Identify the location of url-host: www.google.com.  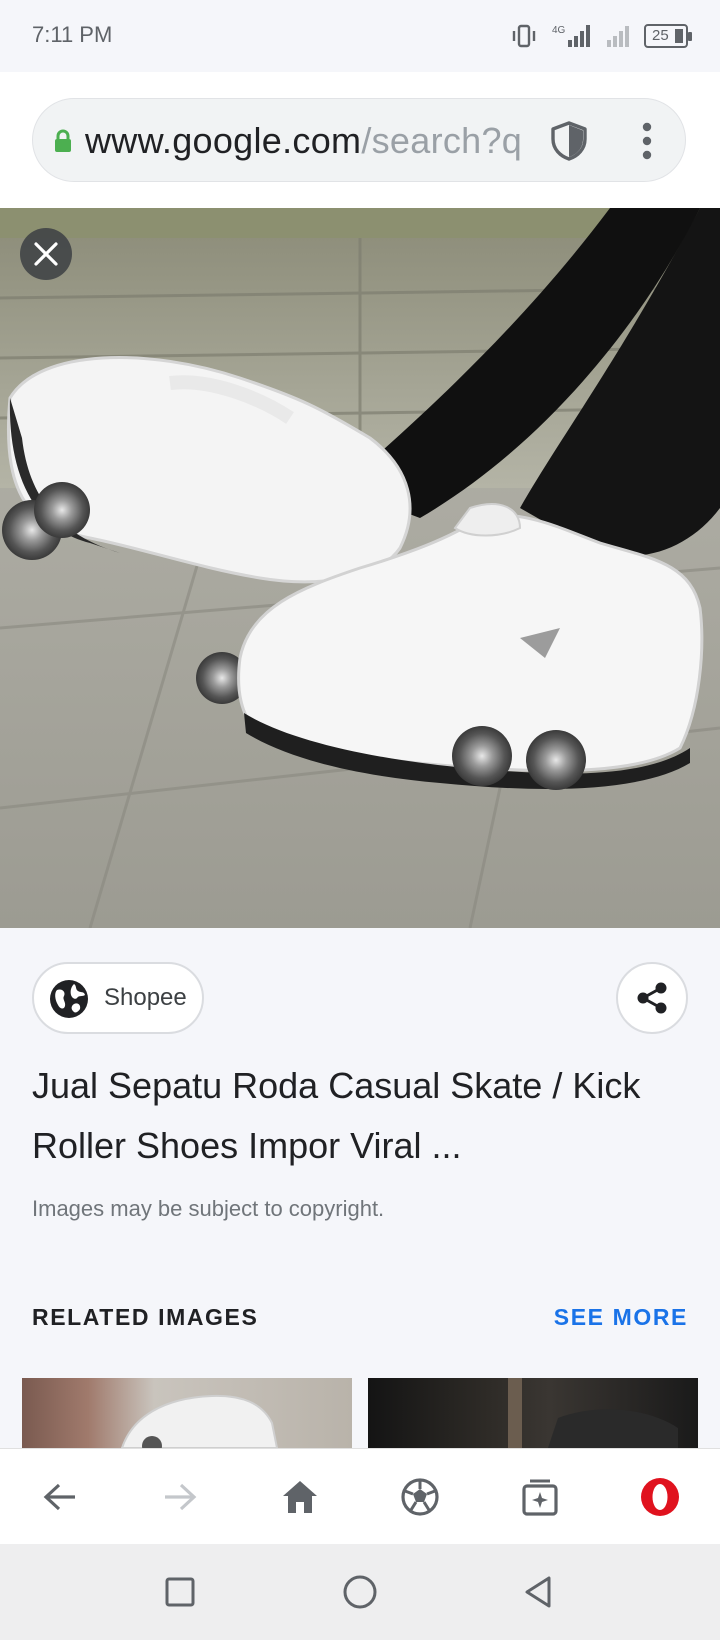
(223, 140).